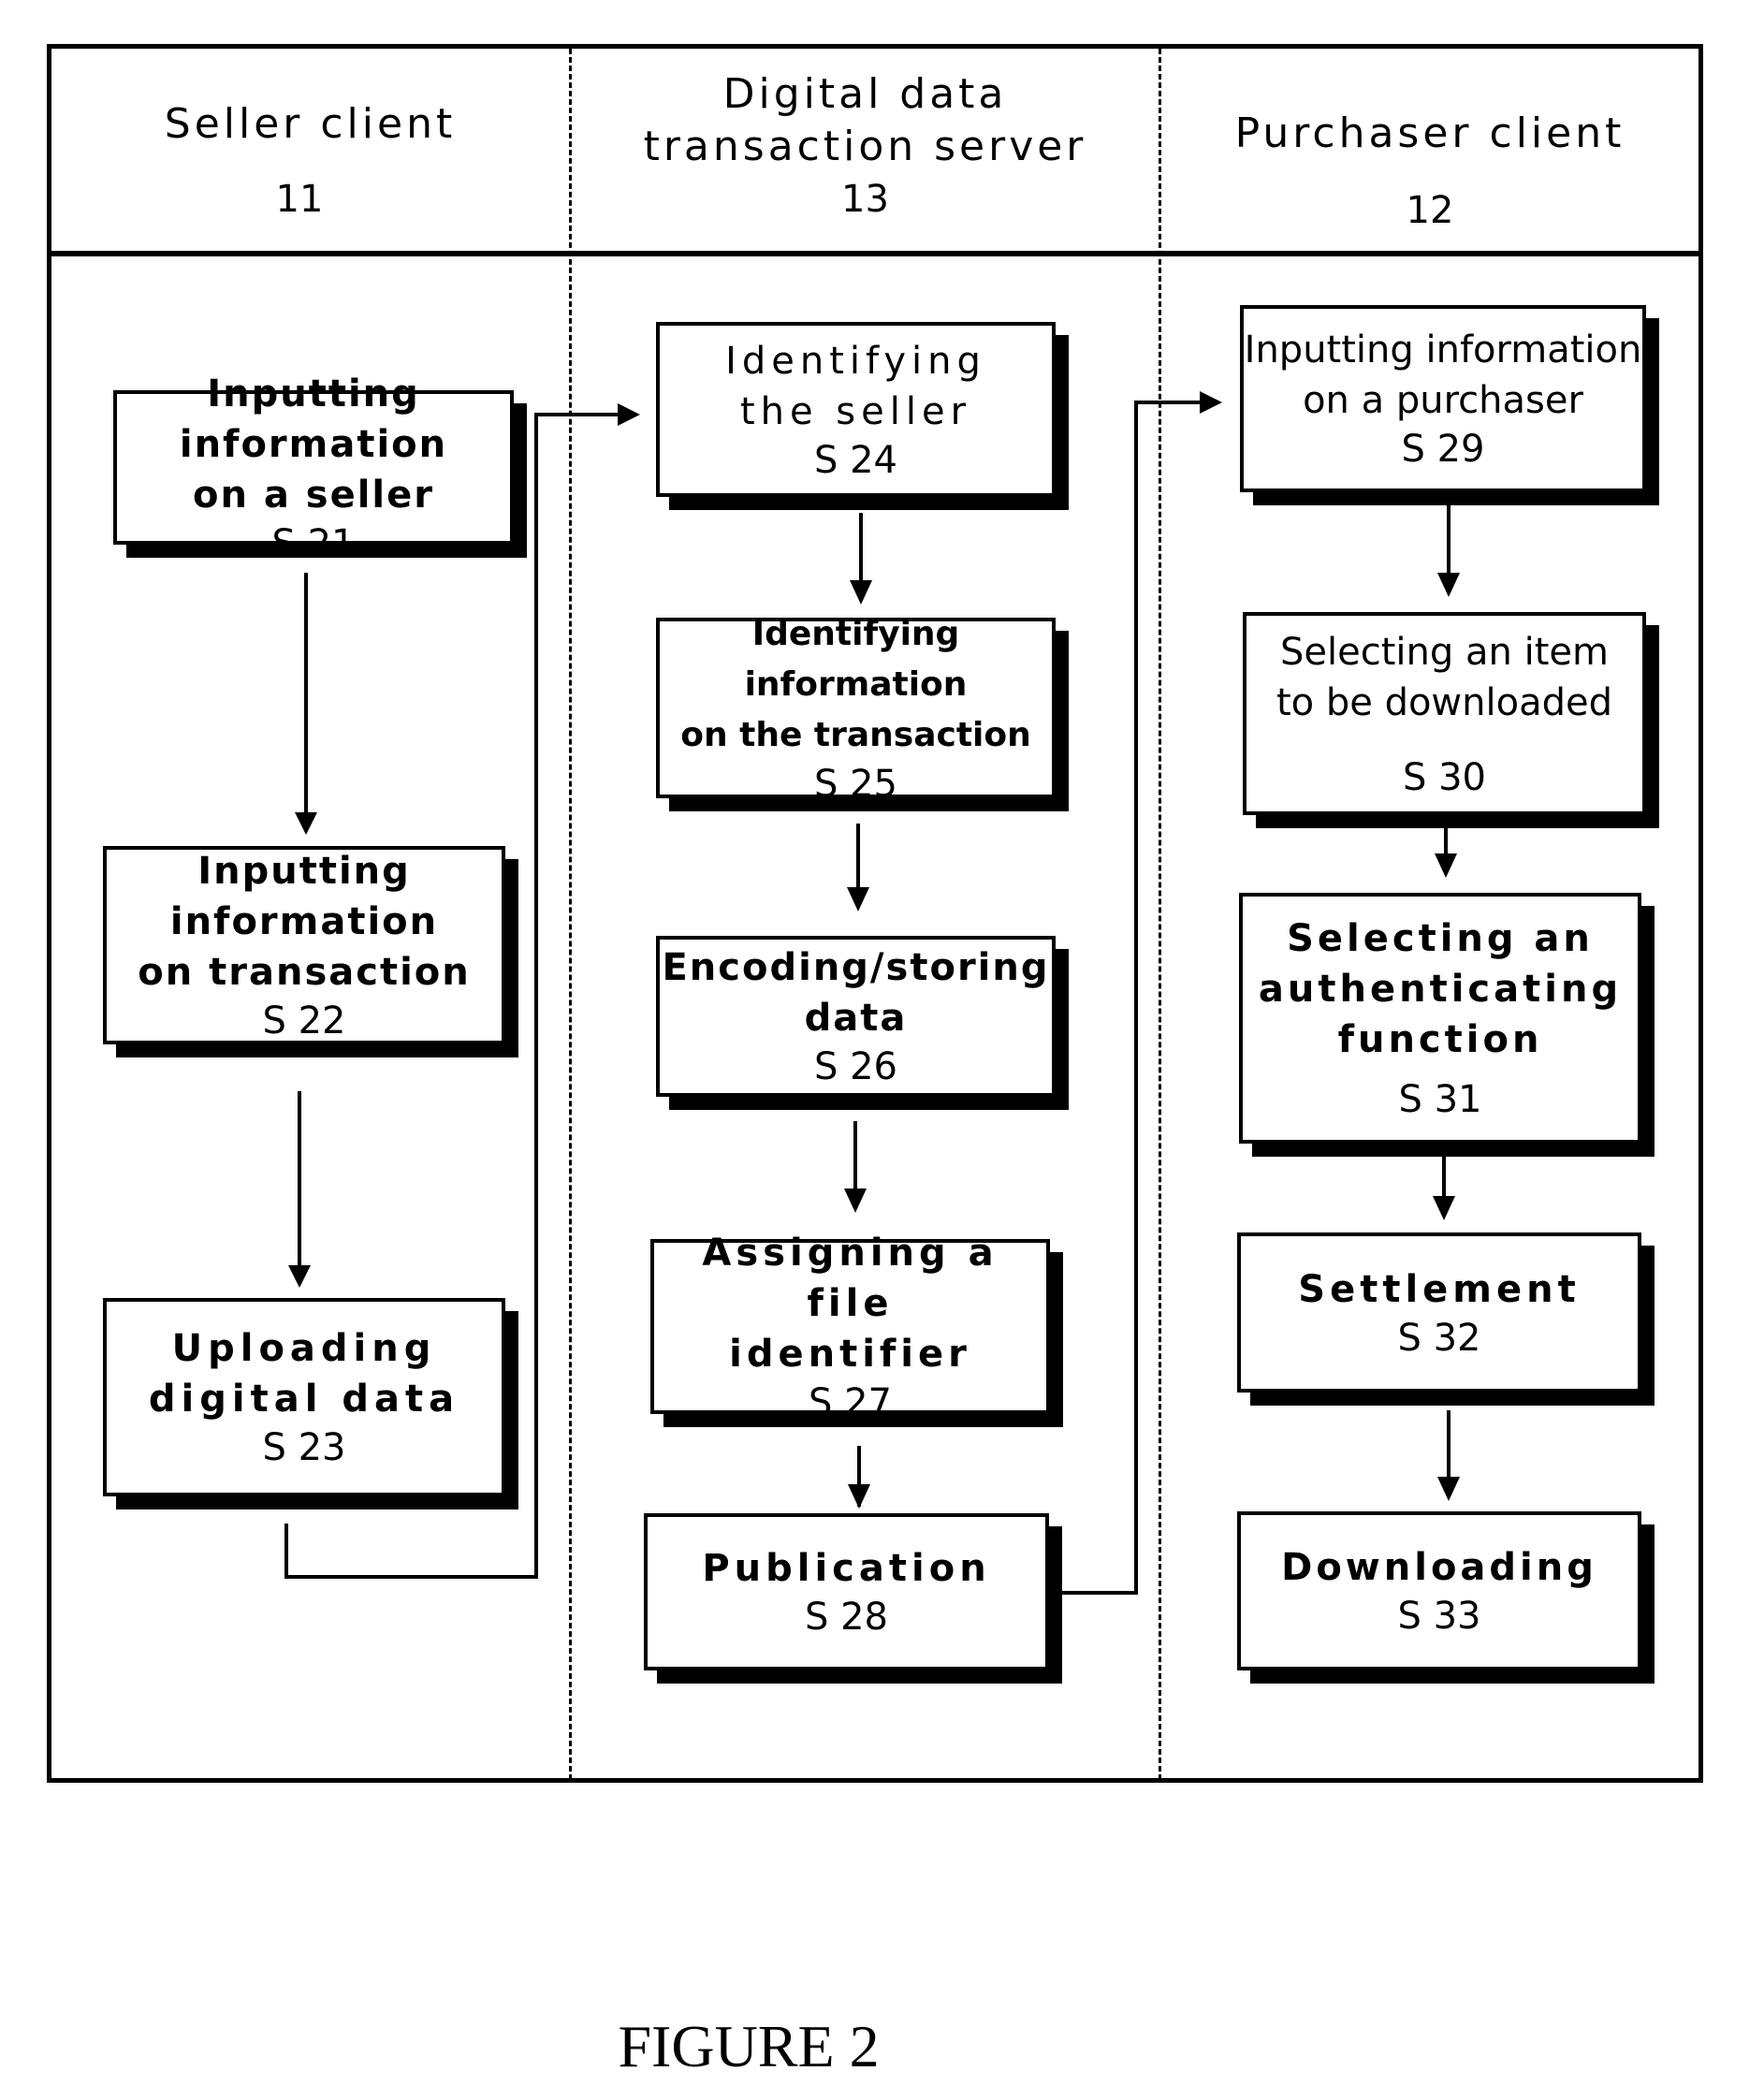  I want to click on figure-caption: FIGURE 2, so click(749, 2046).